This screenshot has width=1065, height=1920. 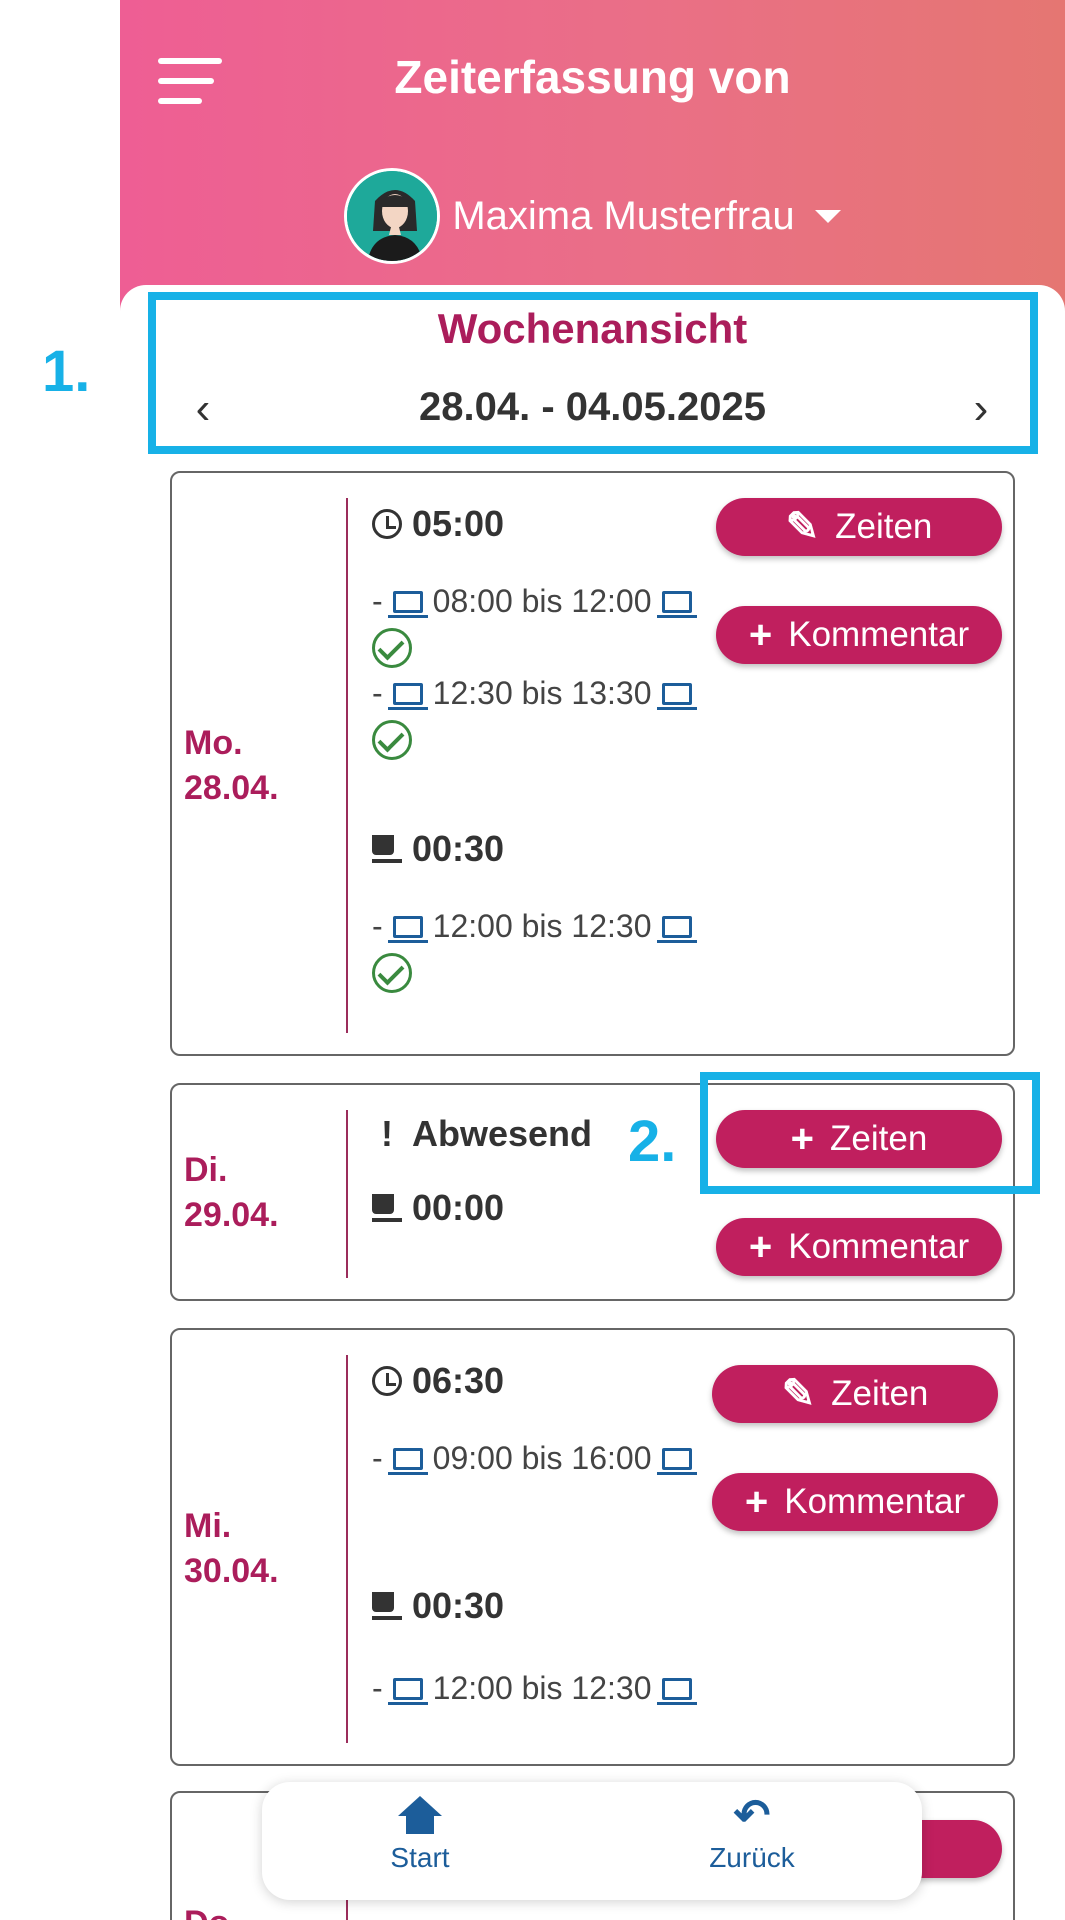 I want to click on bottom-navigation: Start ↶ Zurück, so click(x=592, y=1841).